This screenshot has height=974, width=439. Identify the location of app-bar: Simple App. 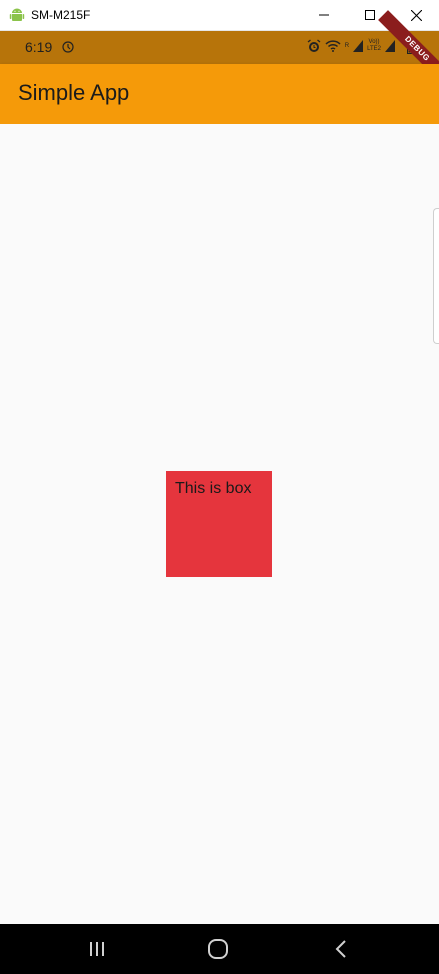
(219, 94).